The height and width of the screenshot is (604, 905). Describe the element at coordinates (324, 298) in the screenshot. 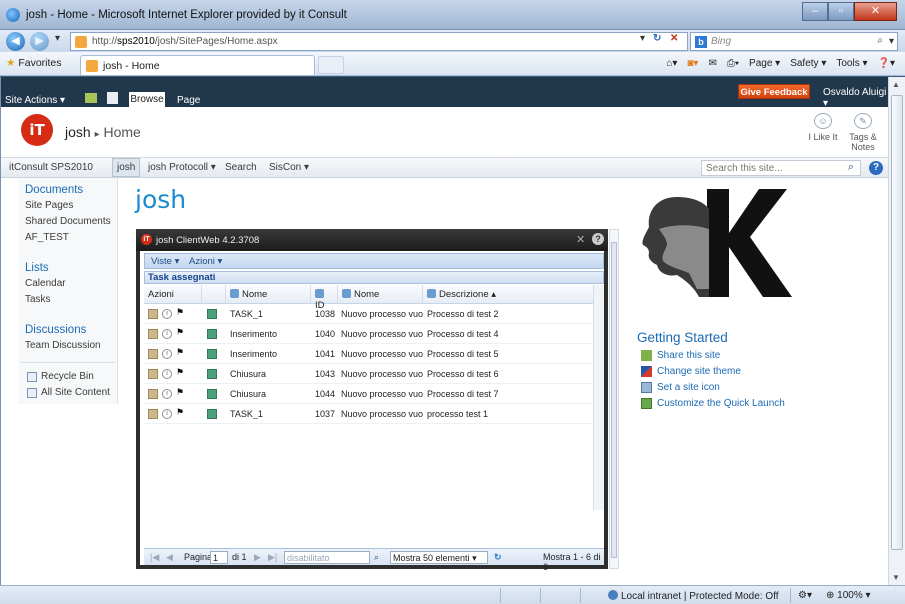

I see `col-id: ID` at that location.